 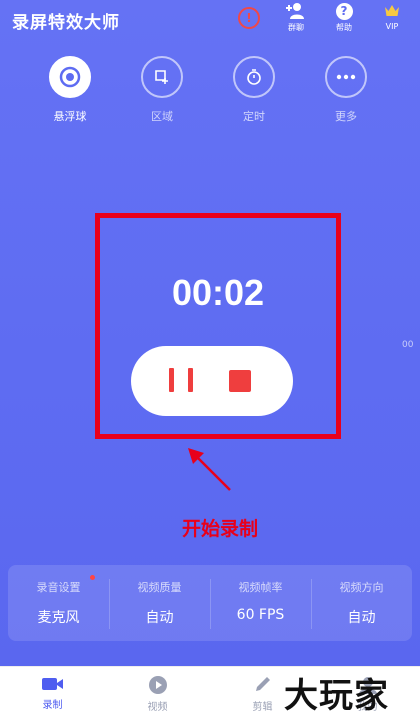 I want to click on nav-video-label: 视频, so click(x=157, y=707).